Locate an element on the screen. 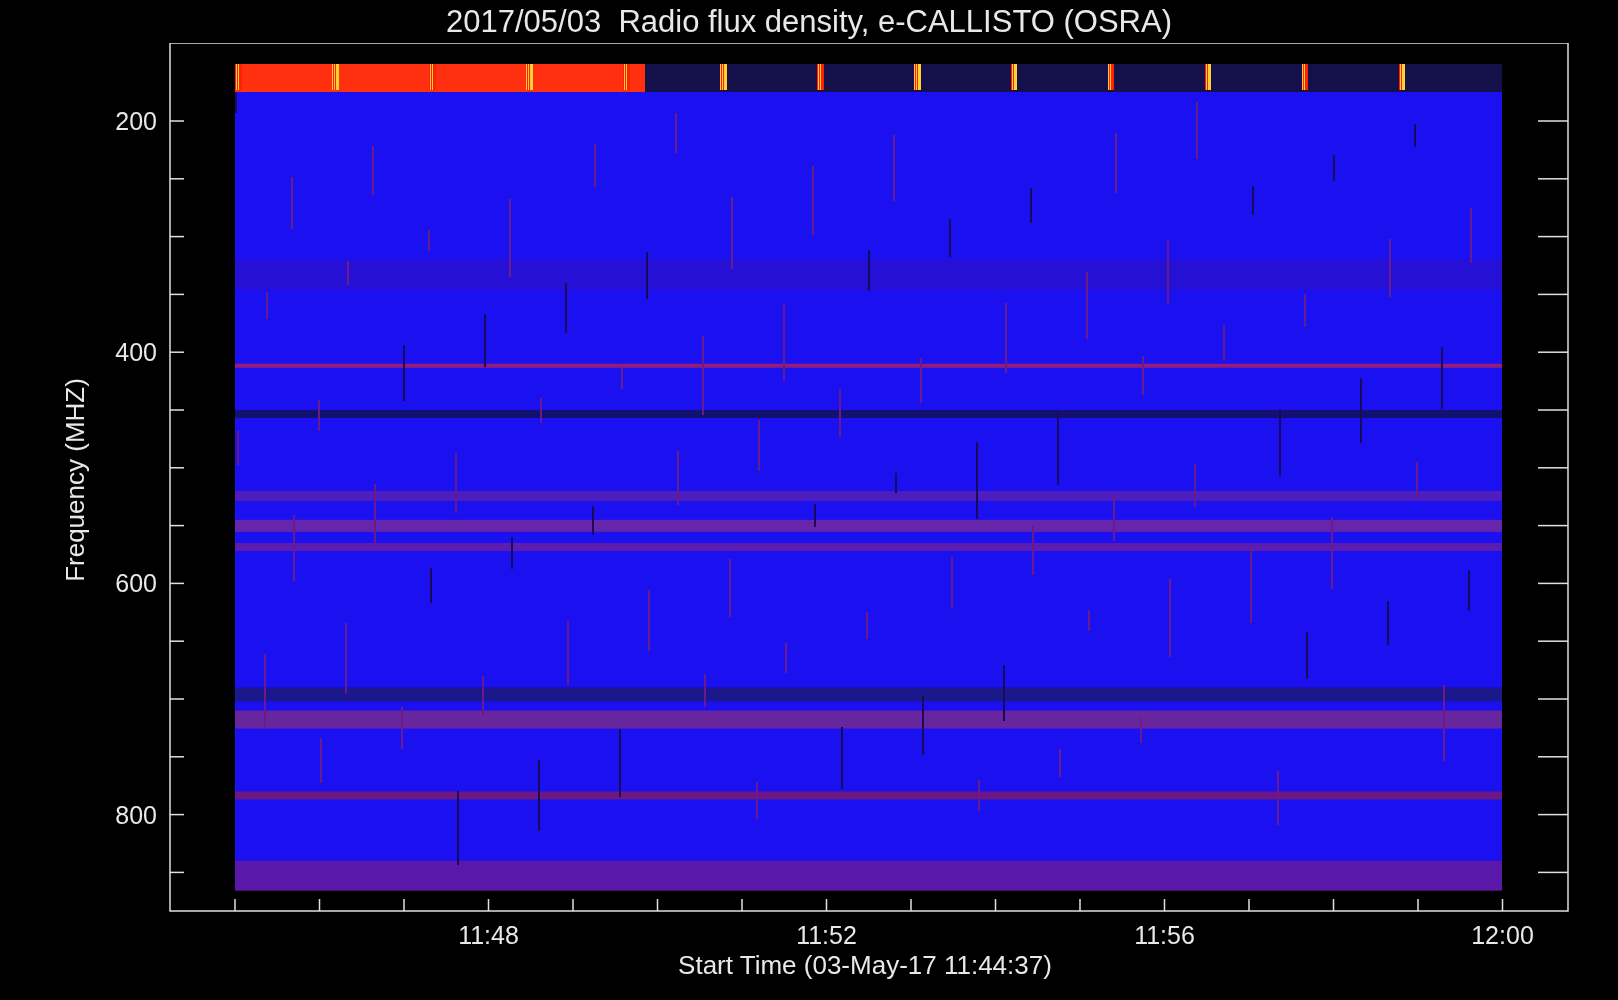 The height and width of the screenshot is (1000, 1618). chart-title: 2017/05/03 Radio flux density, e-CALLISTO (OSRA) is located at coordinates (809, 21).